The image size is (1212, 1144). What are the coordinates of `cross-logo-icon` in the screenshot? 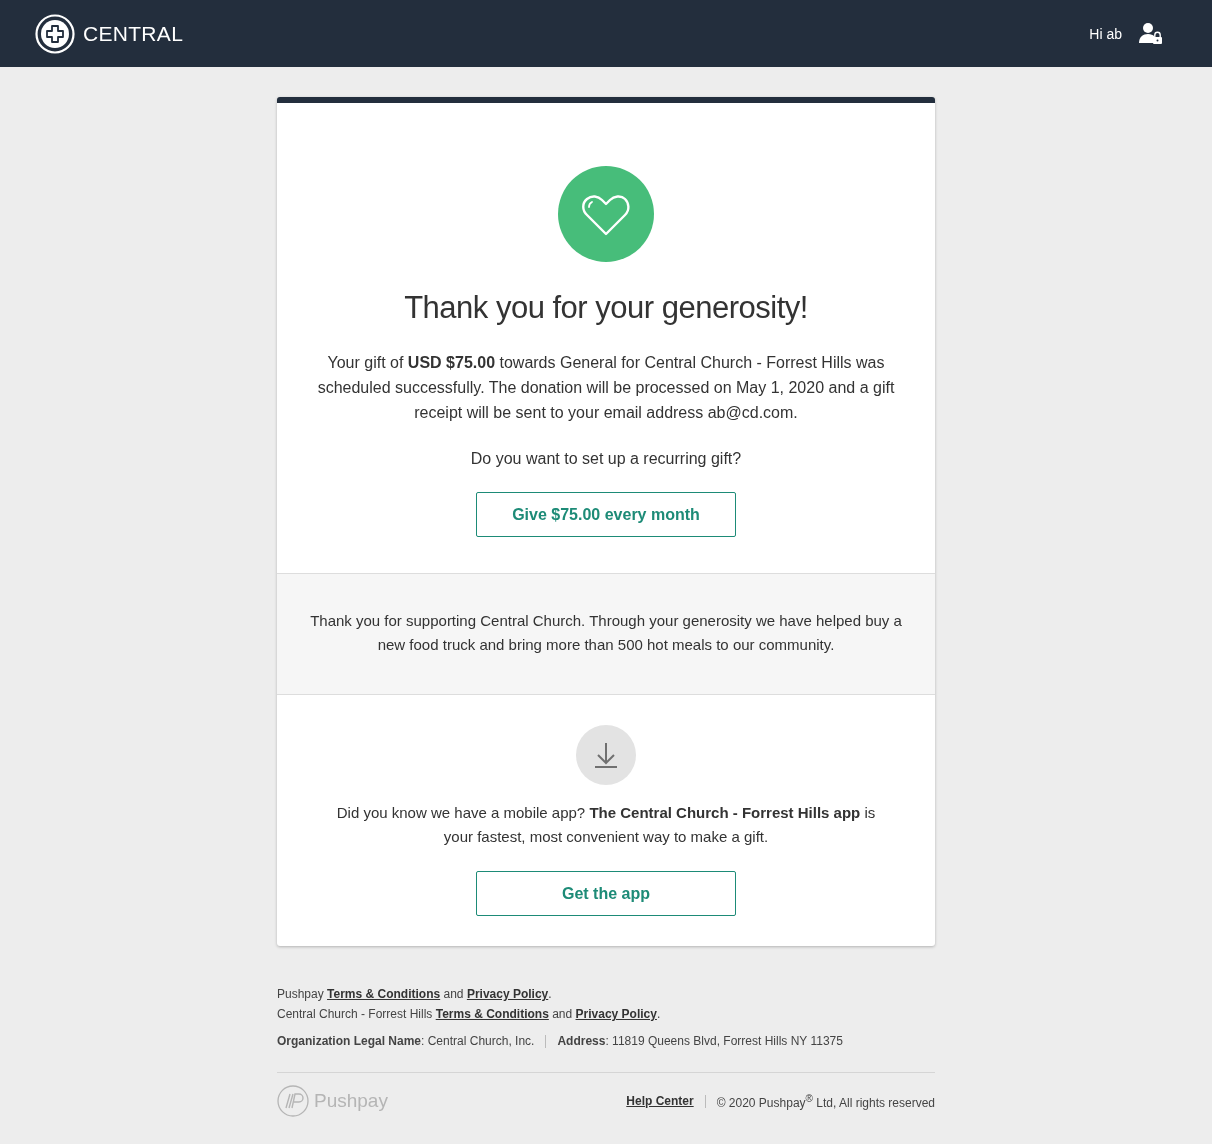 It's located at (55, 33).